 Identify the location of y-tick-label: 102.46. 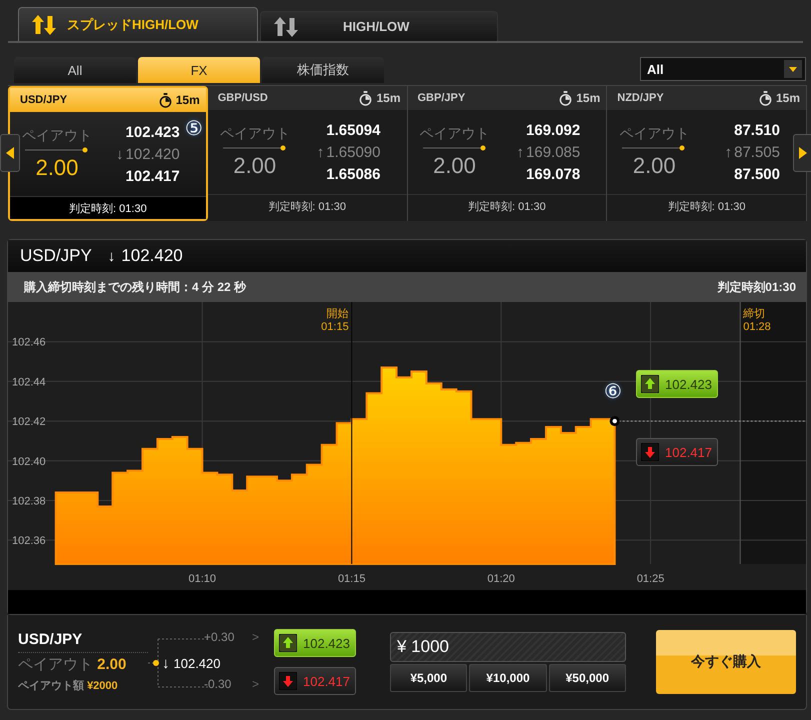
(29, 342).